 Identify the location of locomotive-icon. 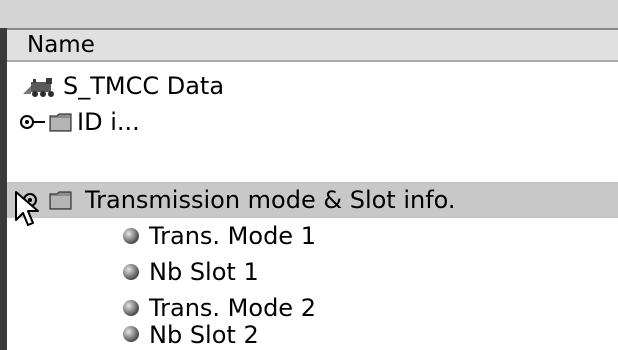
(38, 87).